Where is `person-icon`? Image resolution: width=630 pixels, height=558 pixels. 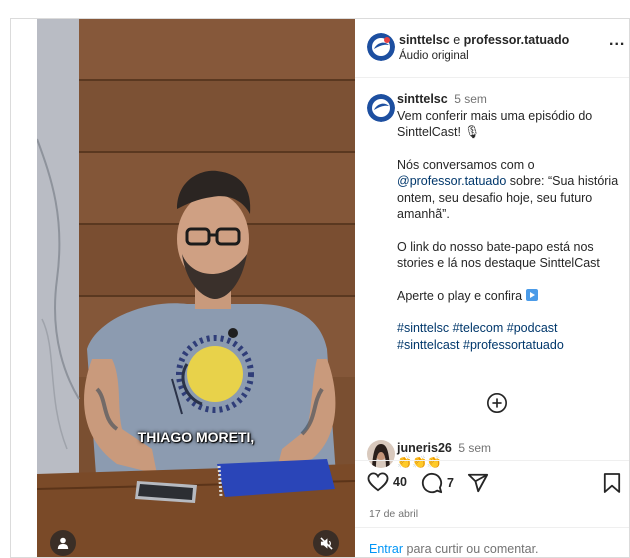
person-icon is located at coordinates (63, 543).